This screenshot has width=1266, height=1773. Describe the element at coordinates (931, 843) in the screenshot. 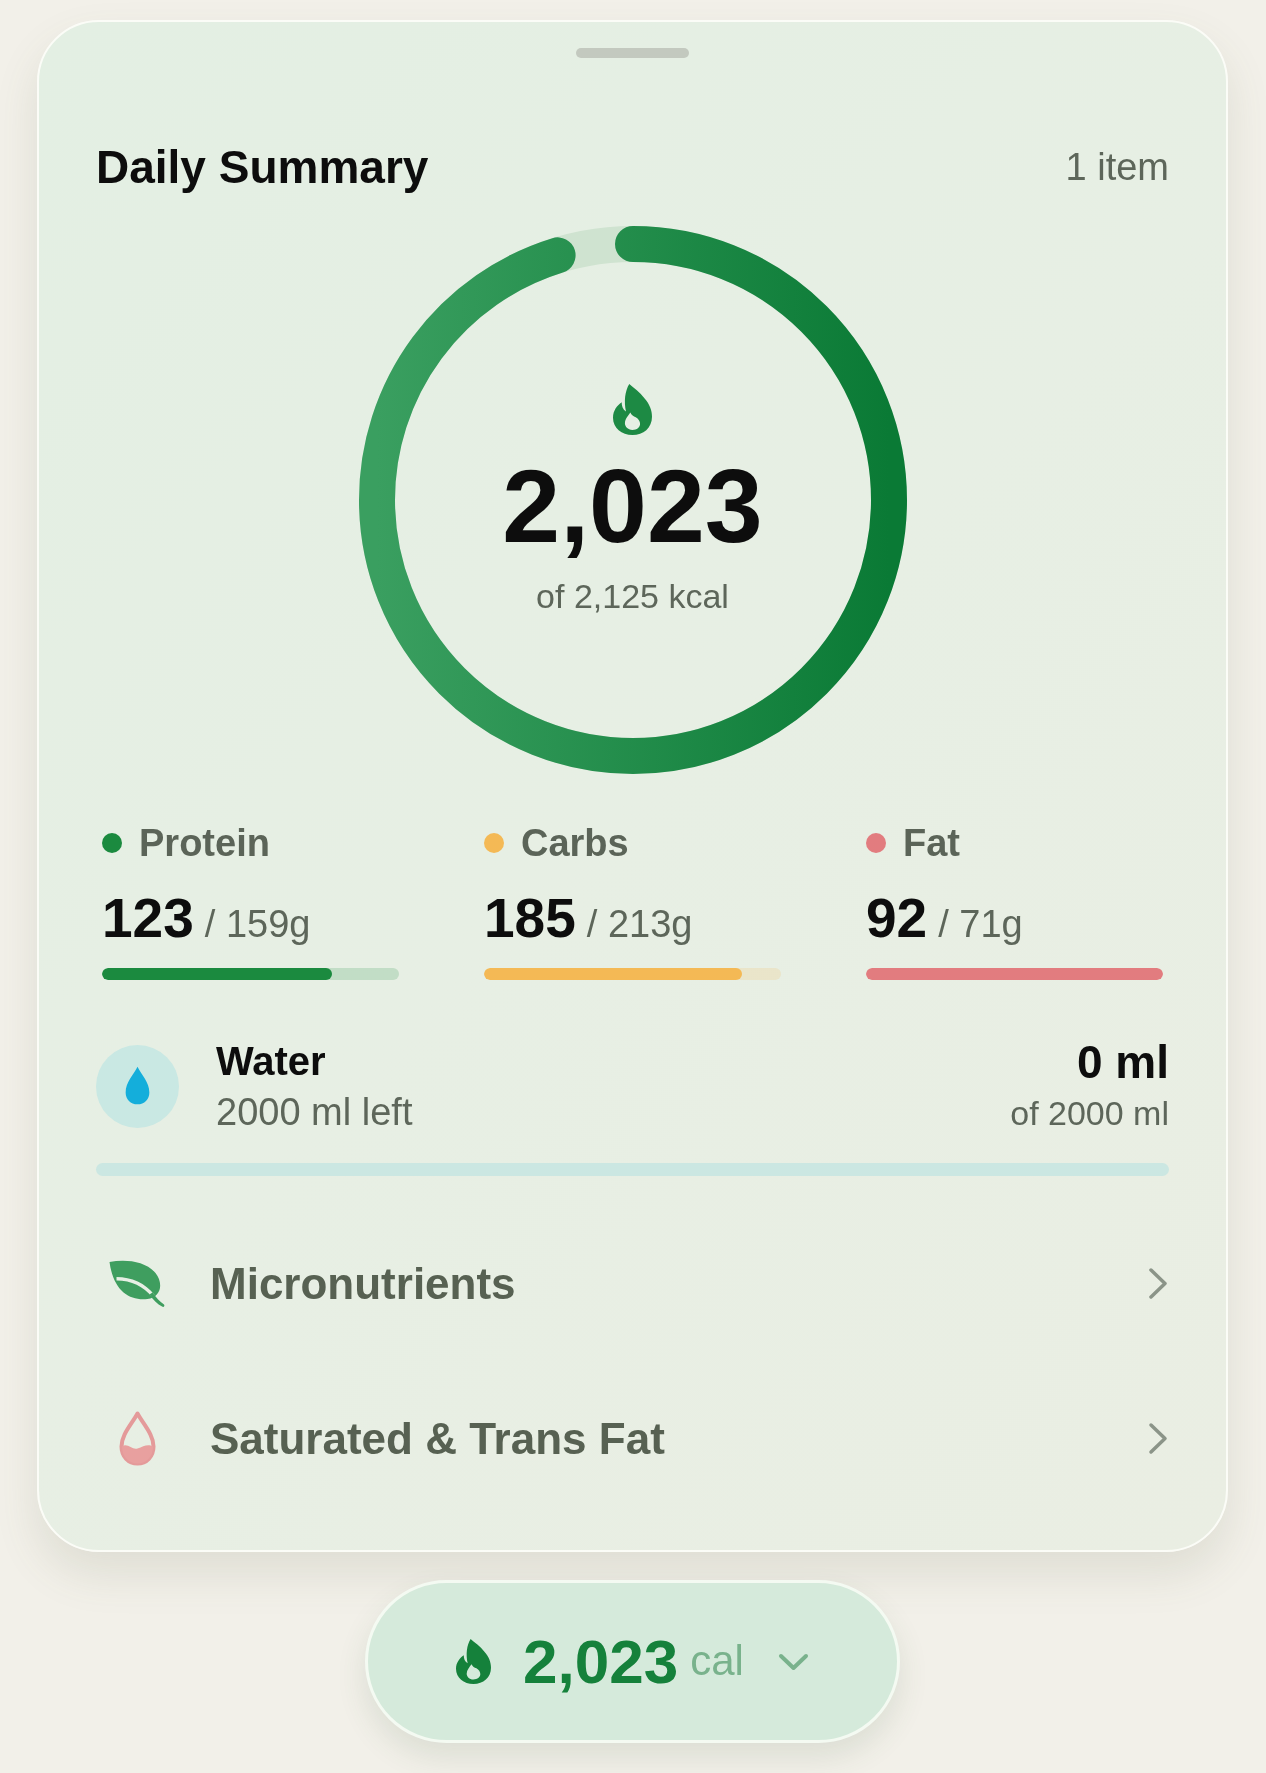

I see `macro-name: Fat` at that location.